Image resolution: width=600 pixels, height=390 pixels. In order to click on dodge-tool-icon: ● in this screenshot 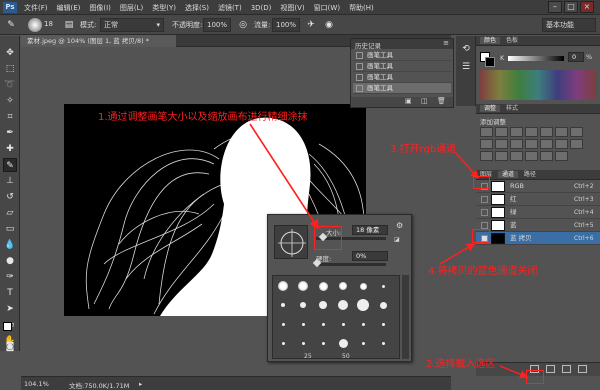, I will do `click(10, 261)`.